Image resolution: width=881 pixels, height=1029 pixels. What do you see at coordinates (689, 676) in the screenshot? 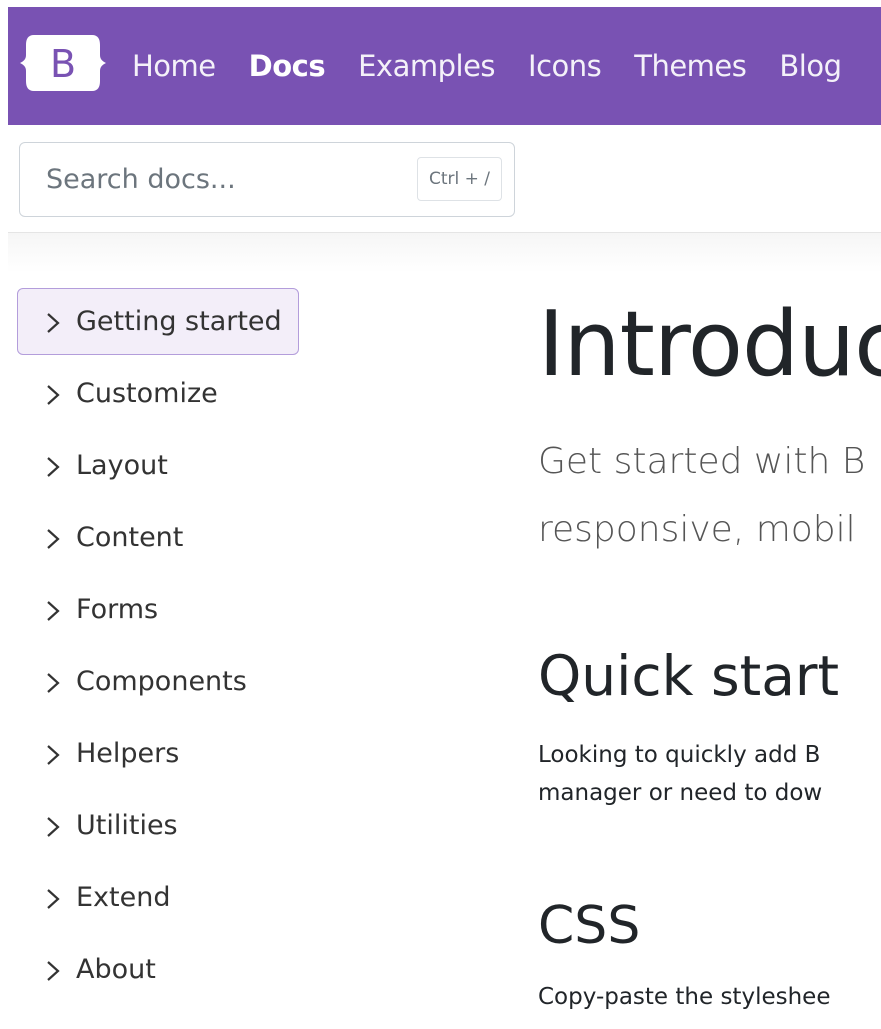
I see `quick-start-heading: Quick start` at bounding box center [689, 676].